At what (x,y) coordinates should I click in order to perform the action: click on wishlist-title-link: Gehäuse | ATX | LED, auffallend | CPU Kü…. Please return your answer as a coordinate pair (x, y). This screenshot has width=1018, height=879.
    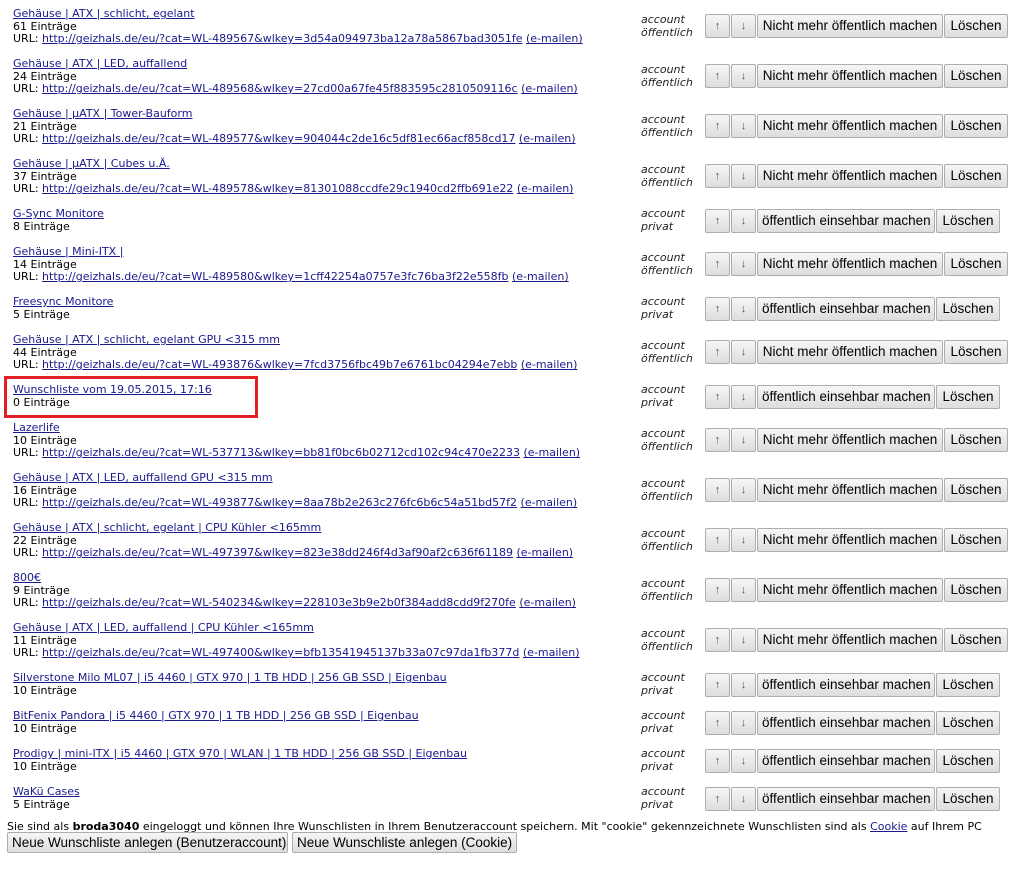
    Looking at the image, I should click on (296, 628).